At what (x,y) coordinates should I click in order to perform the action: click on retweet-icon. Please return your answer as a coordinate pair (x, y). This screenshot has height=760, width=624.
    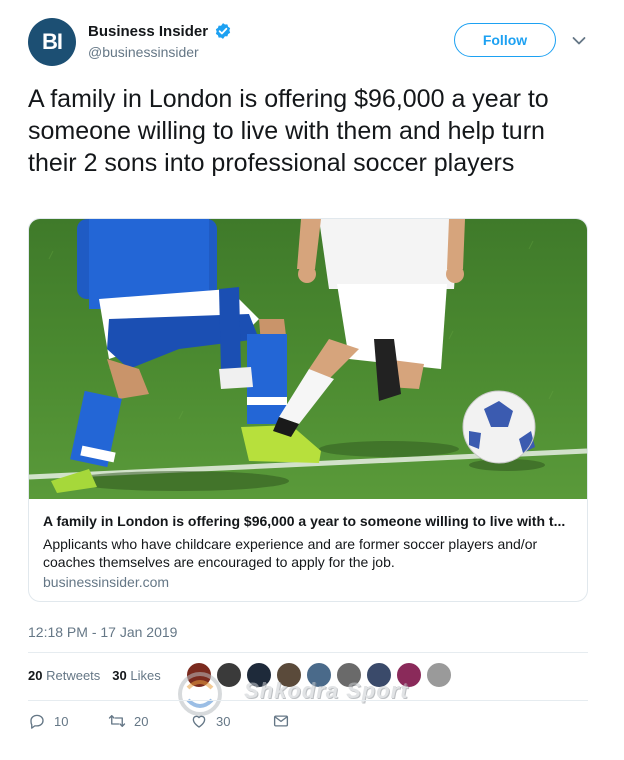
    Looking at the image, I should click on (117, 721).